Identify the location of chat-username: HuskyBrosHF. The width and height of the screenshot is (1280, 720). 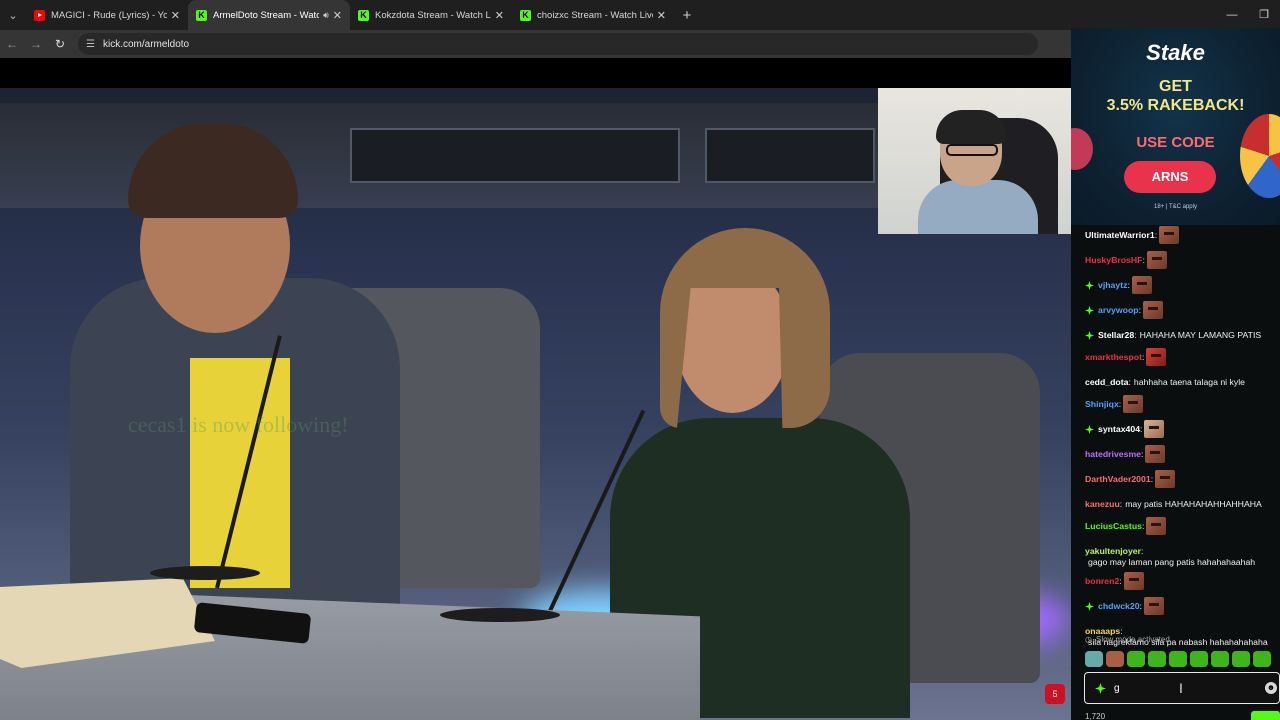
(1113, 260).